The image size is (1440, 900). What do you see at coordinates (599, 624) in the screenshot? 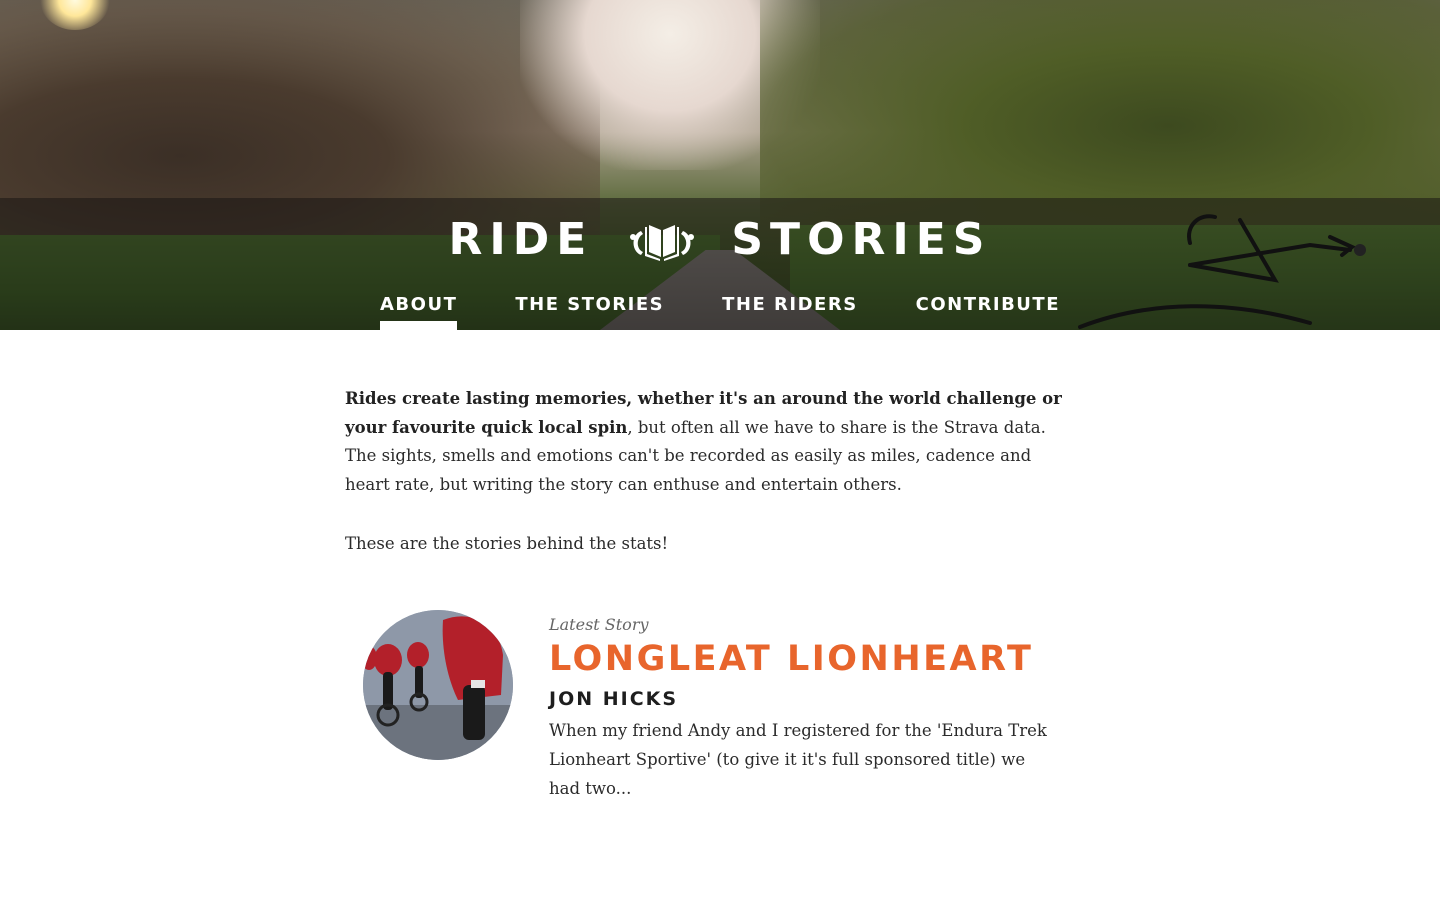
I see `latest-story-label: Latest Story` at bounding box center [599, 624].